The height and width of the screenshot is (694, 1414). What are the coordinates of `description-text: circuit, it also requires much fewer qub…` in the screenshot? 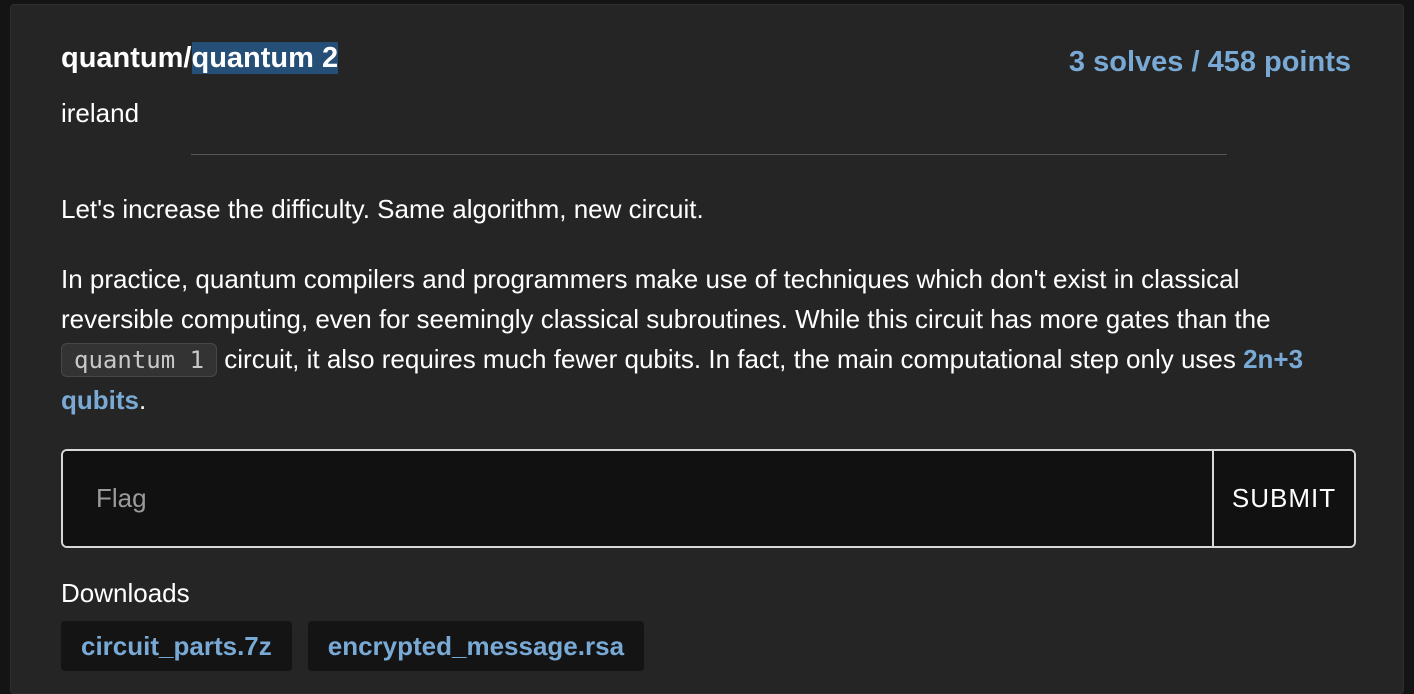 It's located at (730, 359).